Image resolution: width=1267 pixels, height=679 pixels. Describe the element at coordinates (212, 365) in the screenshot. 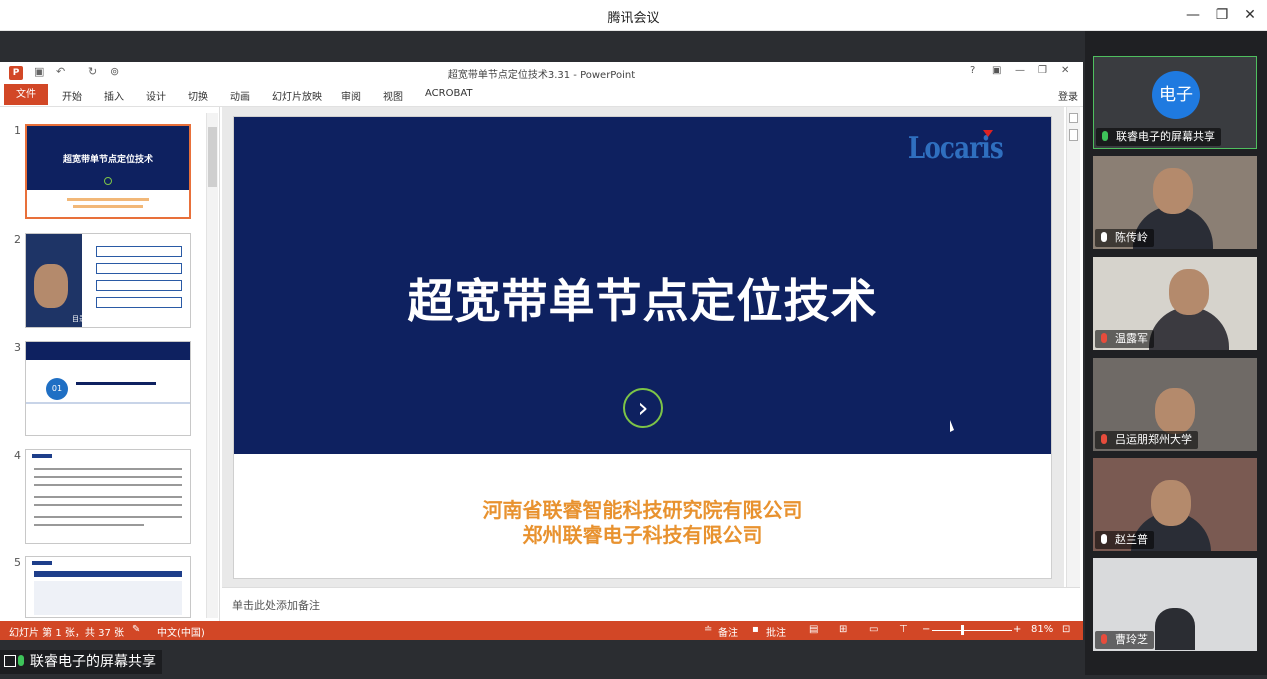

I see `thumbnail-scrollbar` at that location.